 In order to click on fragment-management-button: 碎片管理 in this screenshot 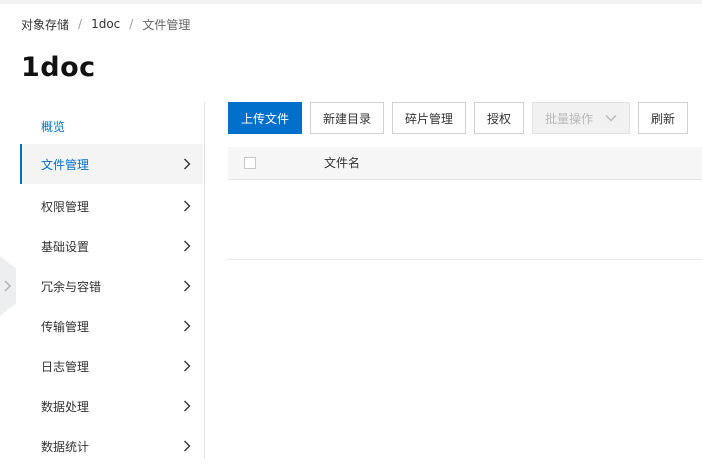, I will do `click(429, 118)`.